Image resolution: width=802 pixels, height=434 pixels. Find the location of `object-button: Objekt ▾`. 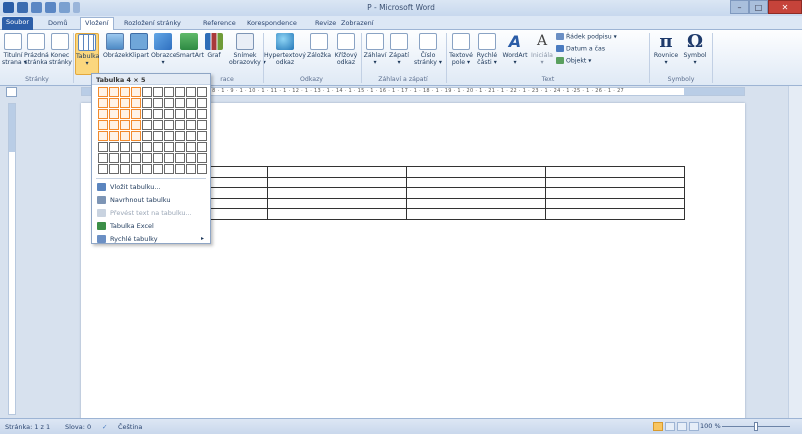

object-button: Objekt ▾ is located at coordinates (573, 61).